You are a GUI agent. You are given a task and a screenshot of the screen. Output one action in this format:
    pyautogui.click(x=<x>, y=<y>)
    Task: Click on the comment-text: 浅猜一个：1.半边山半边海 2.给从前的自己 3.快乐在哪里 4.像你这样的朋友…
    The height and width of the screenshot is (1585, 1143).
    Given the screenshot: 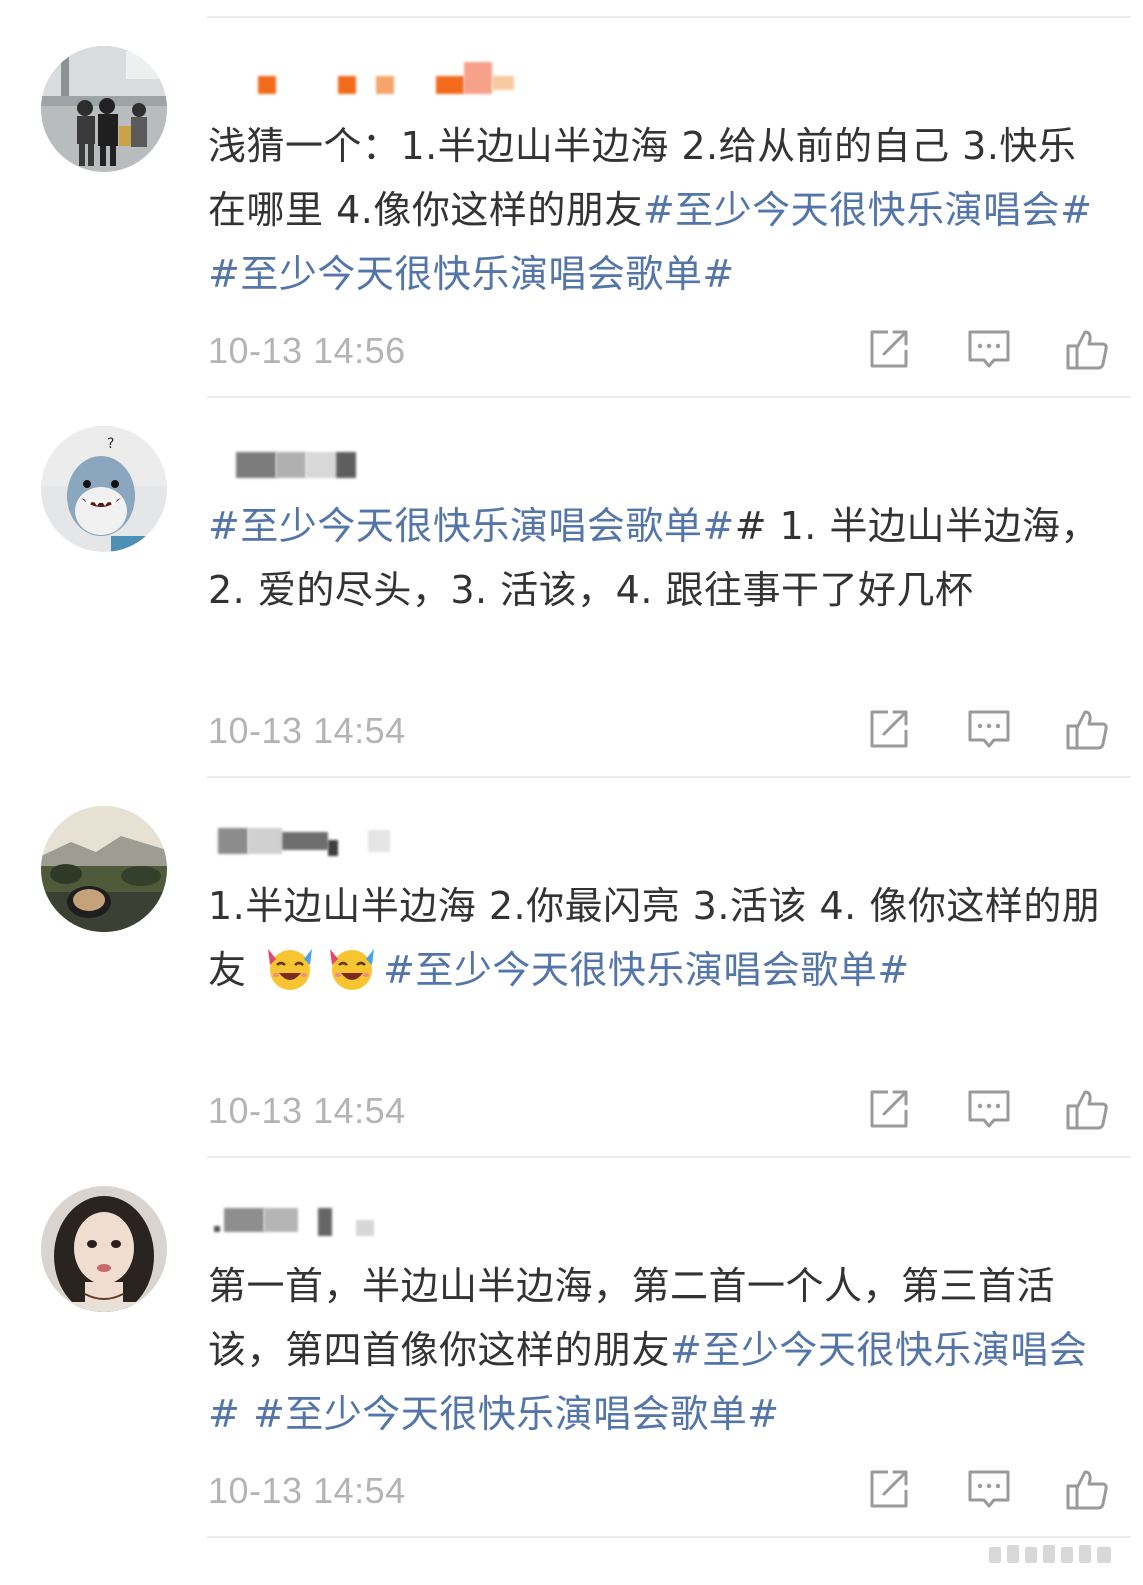 What is the action you would take?
    pyautogui.click(x=658, y=210)
    